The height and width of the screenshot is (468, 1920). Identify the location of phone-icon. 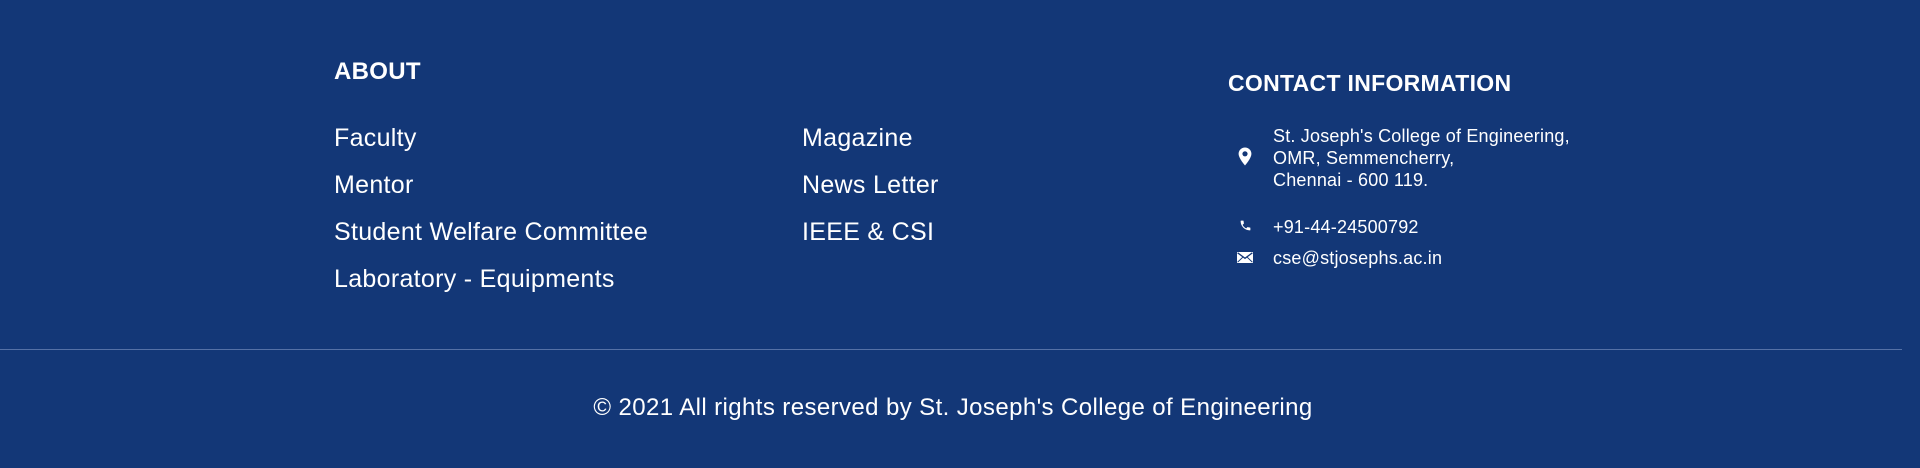
(1245, 224).